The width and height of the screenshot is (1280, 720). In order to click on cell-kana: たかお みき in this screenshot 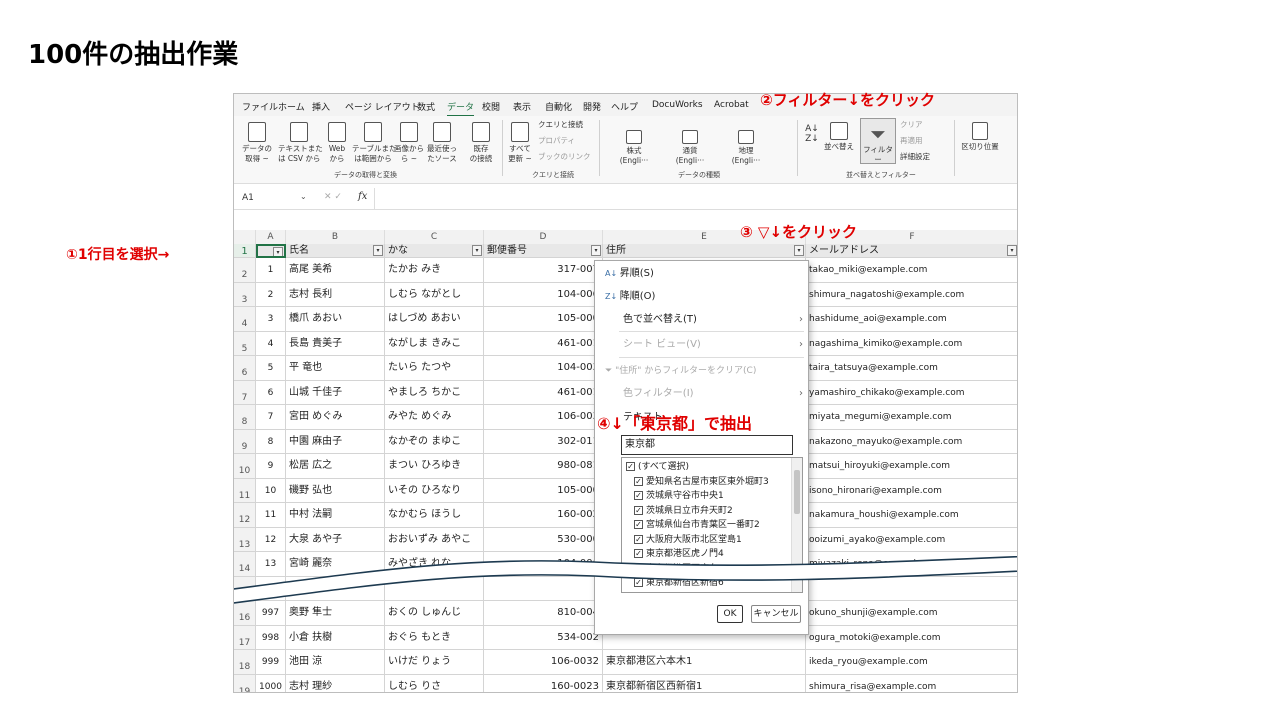, I will do `click(434, 270)`.